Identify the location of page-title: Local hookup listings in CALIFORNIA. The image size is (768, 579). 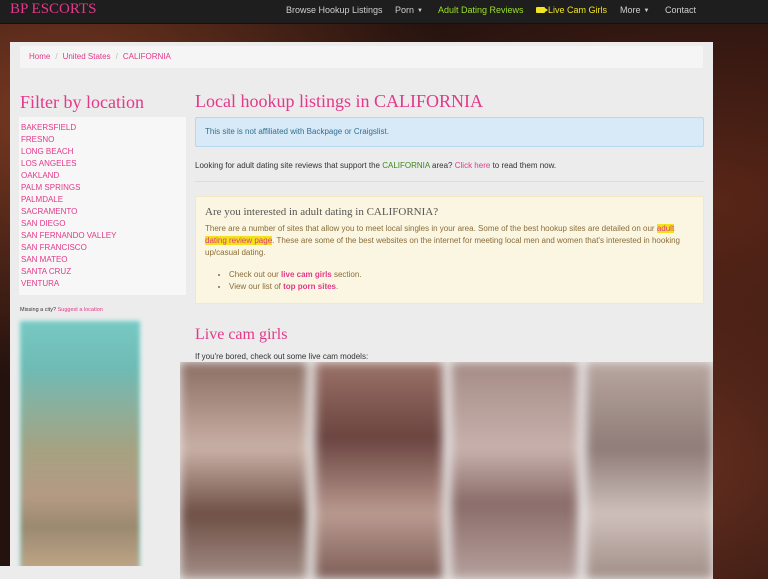
(339, 101).